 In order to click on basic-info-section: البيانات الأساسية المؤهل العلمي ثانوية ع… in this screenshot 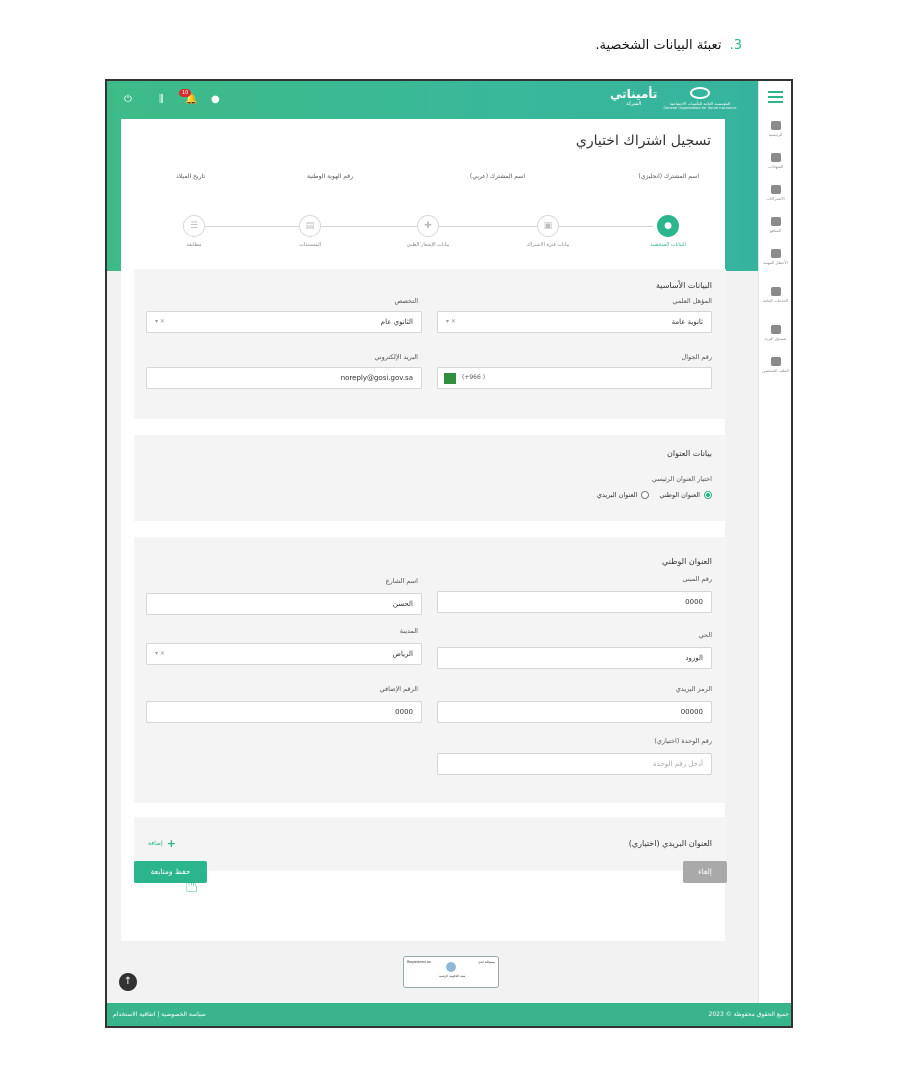, I will do `click(430, 344)`.